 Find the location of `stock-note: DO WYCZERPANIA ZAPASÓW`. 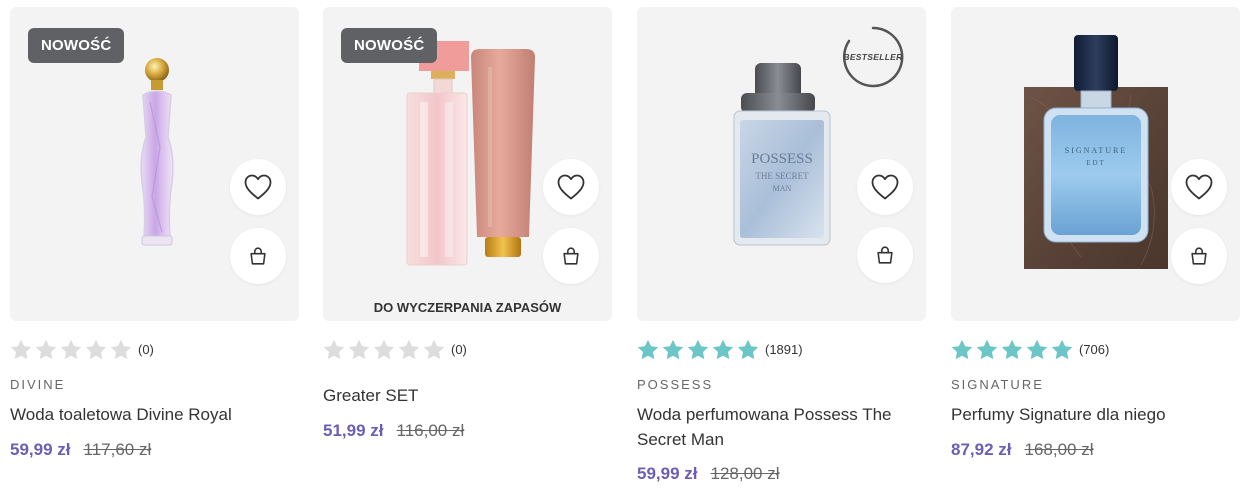

stock-note: DO WYCZERPANIA ZAPASÓW is located at coordinates (467, 307).